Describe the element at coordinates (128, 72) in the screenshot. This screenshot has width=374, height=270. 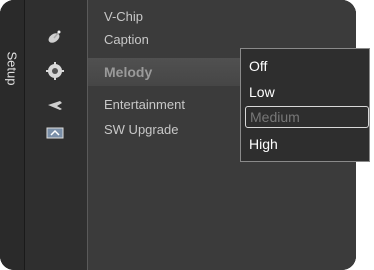
I see `menu-item-label: Melody` at that location.